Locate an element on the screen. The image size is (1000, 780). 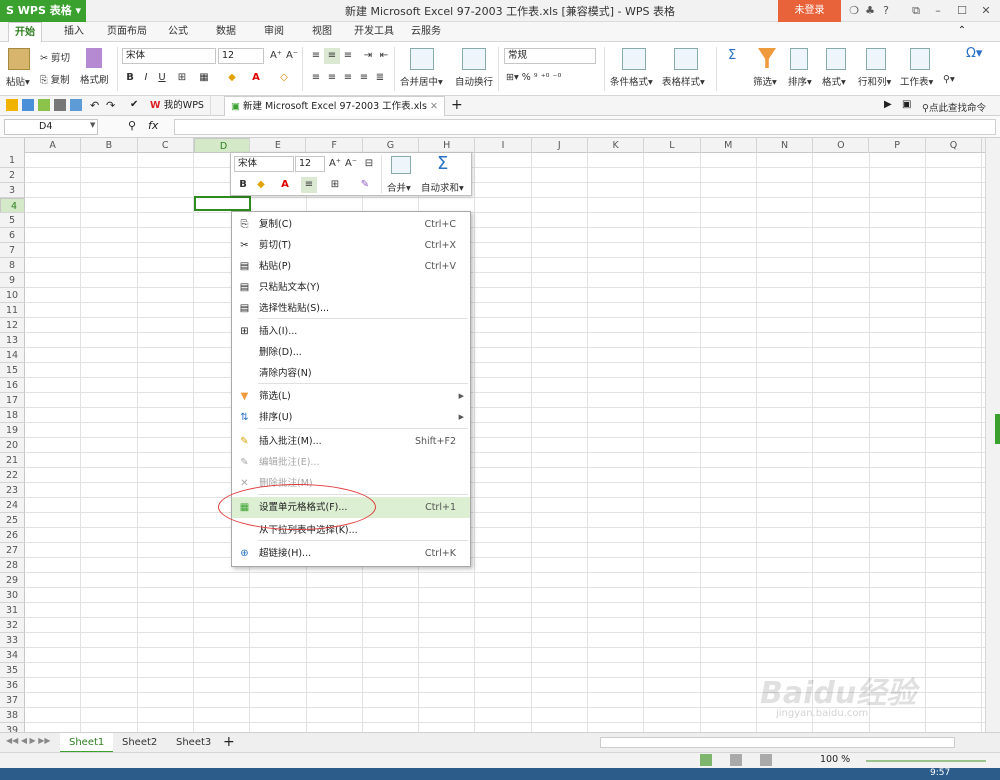
column-header-c: C is located at coordinates (166, 145).